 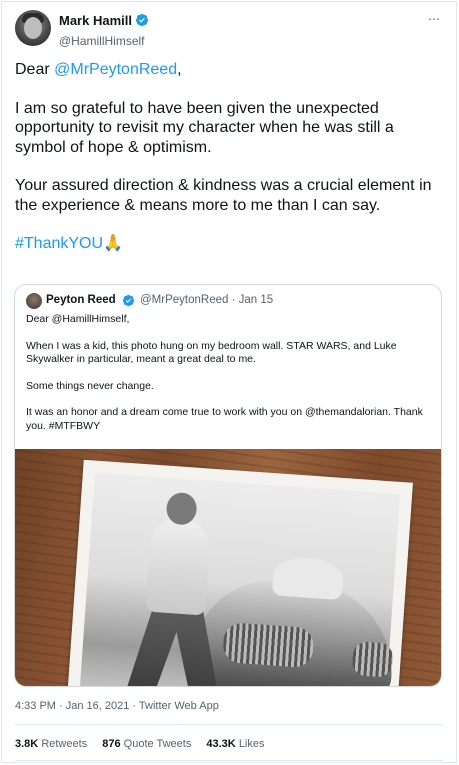 What do you see at coordinates (111, 744) in the screenshot?
I see `quote-tweets-count: 876` at bounding box center [111, 744].